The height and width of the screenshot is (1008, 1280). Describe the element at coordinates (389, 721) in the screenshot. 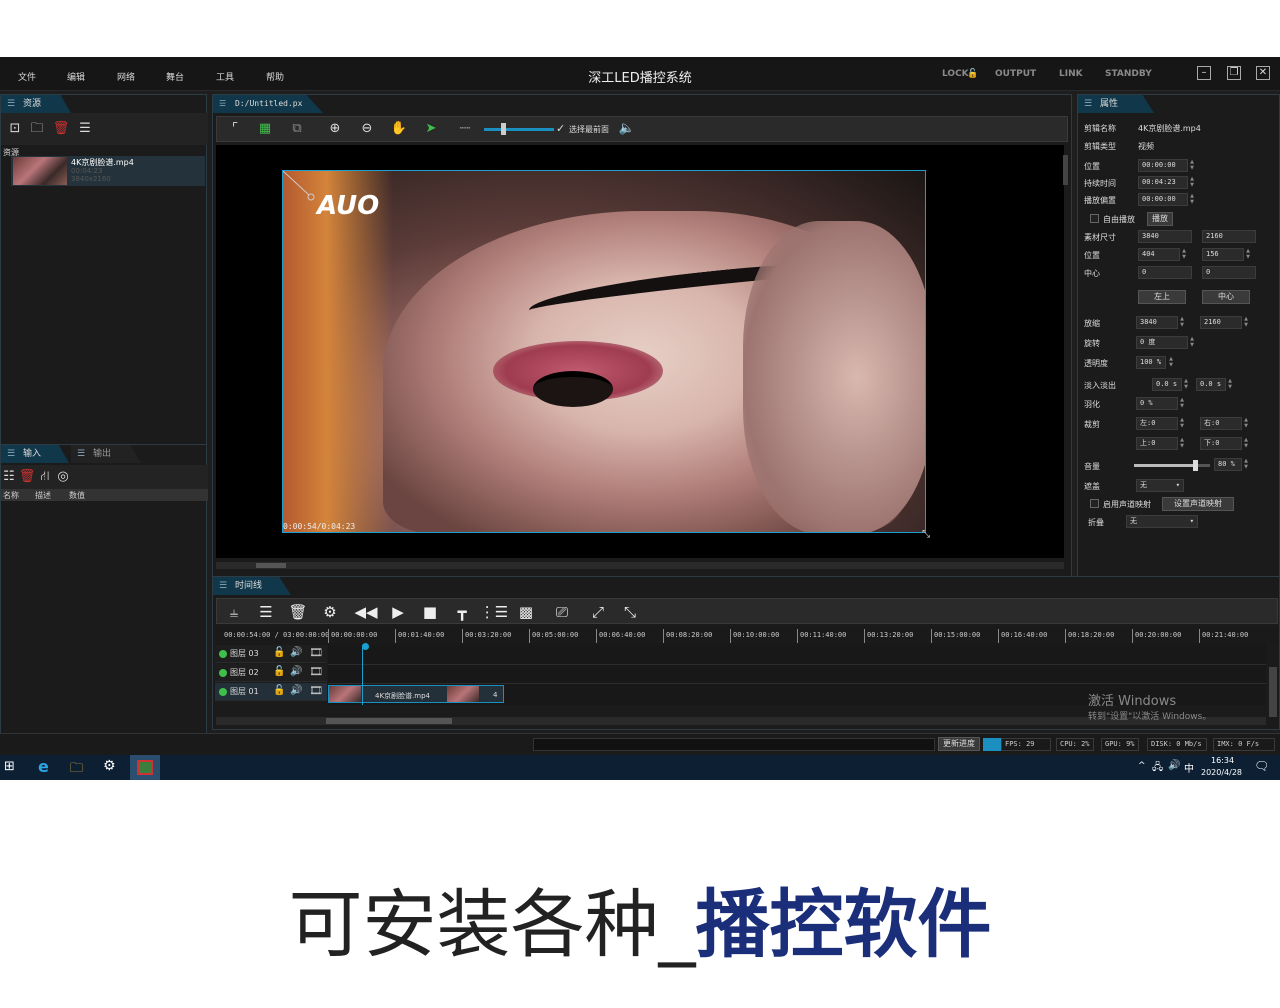

I see `timeline-hscroll-thumb` at that location.